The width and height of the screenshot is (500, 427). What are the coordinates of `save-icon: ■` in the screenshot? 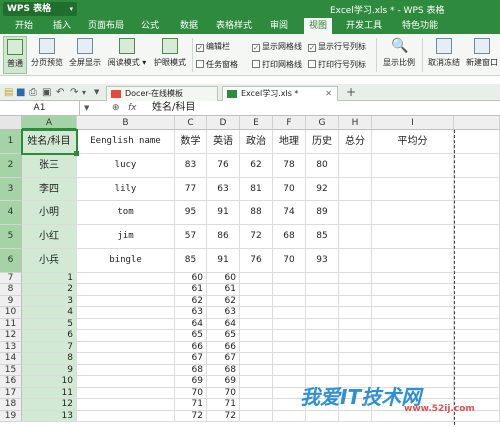 It's located at (20, 92).